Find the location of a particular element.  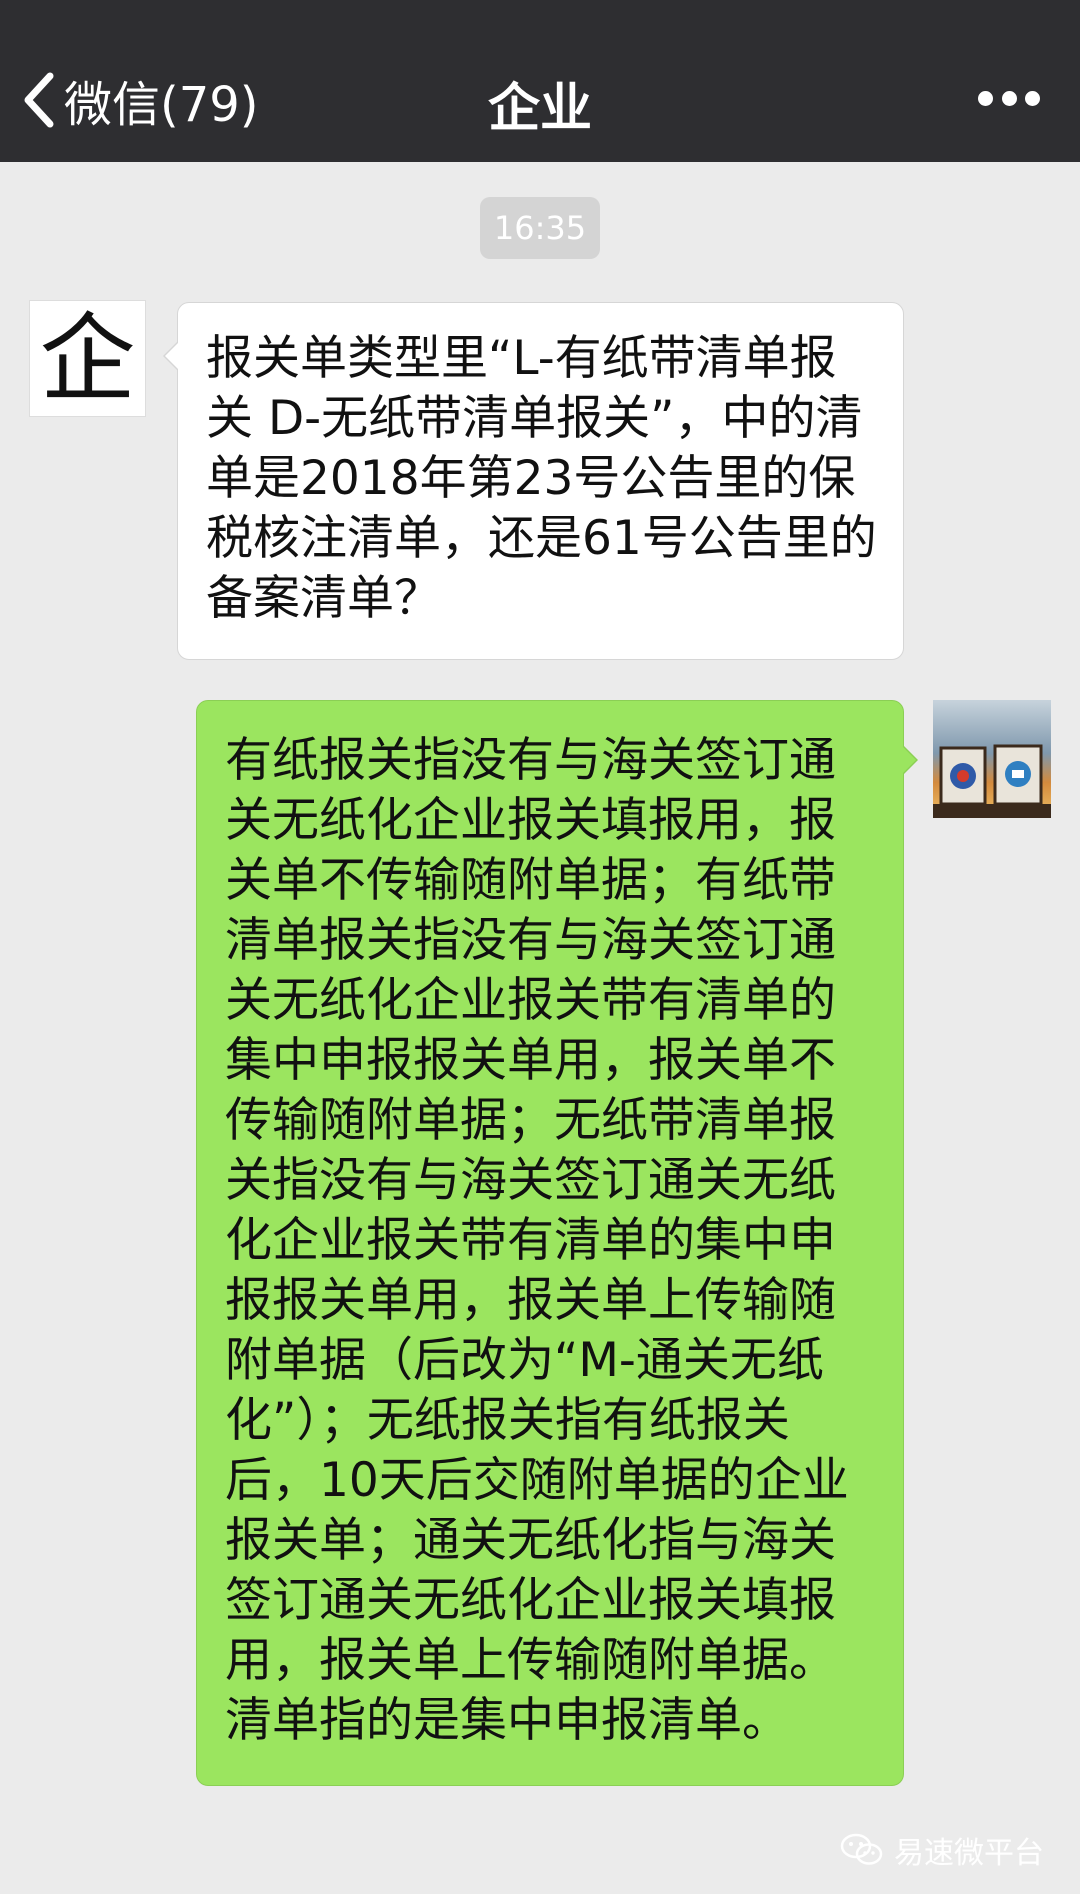

user-avatar is located at coordinates (992, 759).